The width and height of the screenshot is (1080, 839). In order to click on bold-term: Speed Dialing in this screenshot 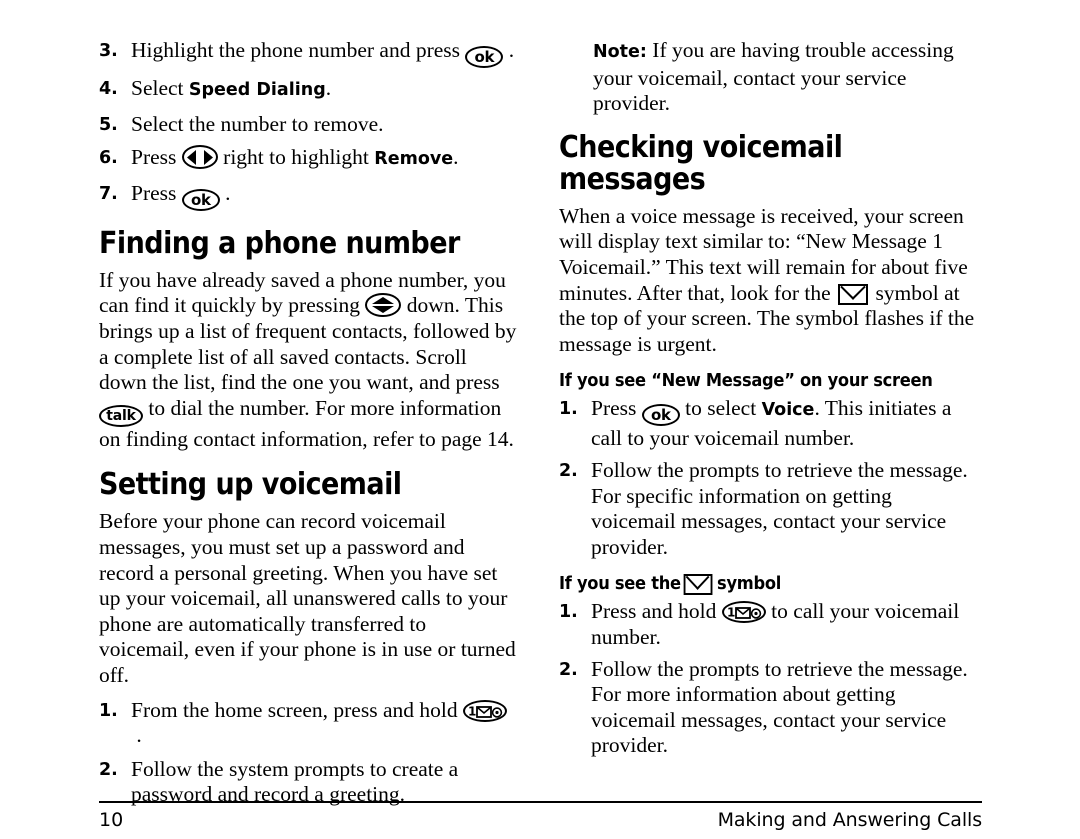, I will do `click(257, 90)`.